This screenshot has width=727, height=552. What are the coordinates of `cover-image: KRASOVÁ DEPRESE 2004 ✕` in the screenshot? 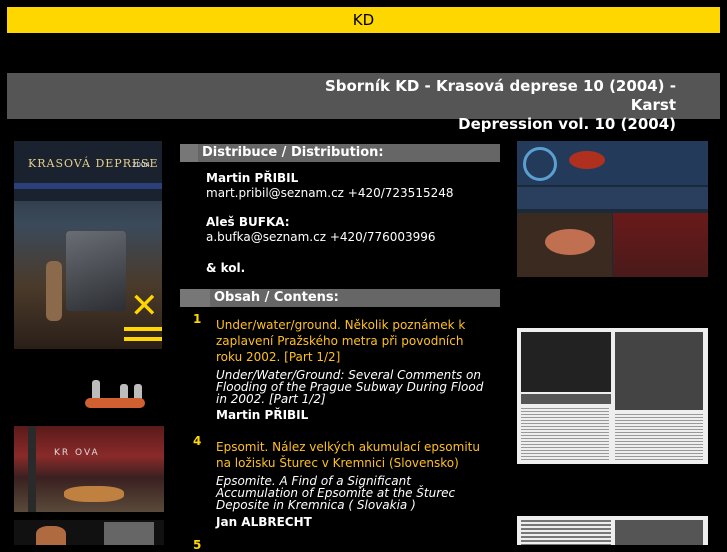 It's located at (88, 245).